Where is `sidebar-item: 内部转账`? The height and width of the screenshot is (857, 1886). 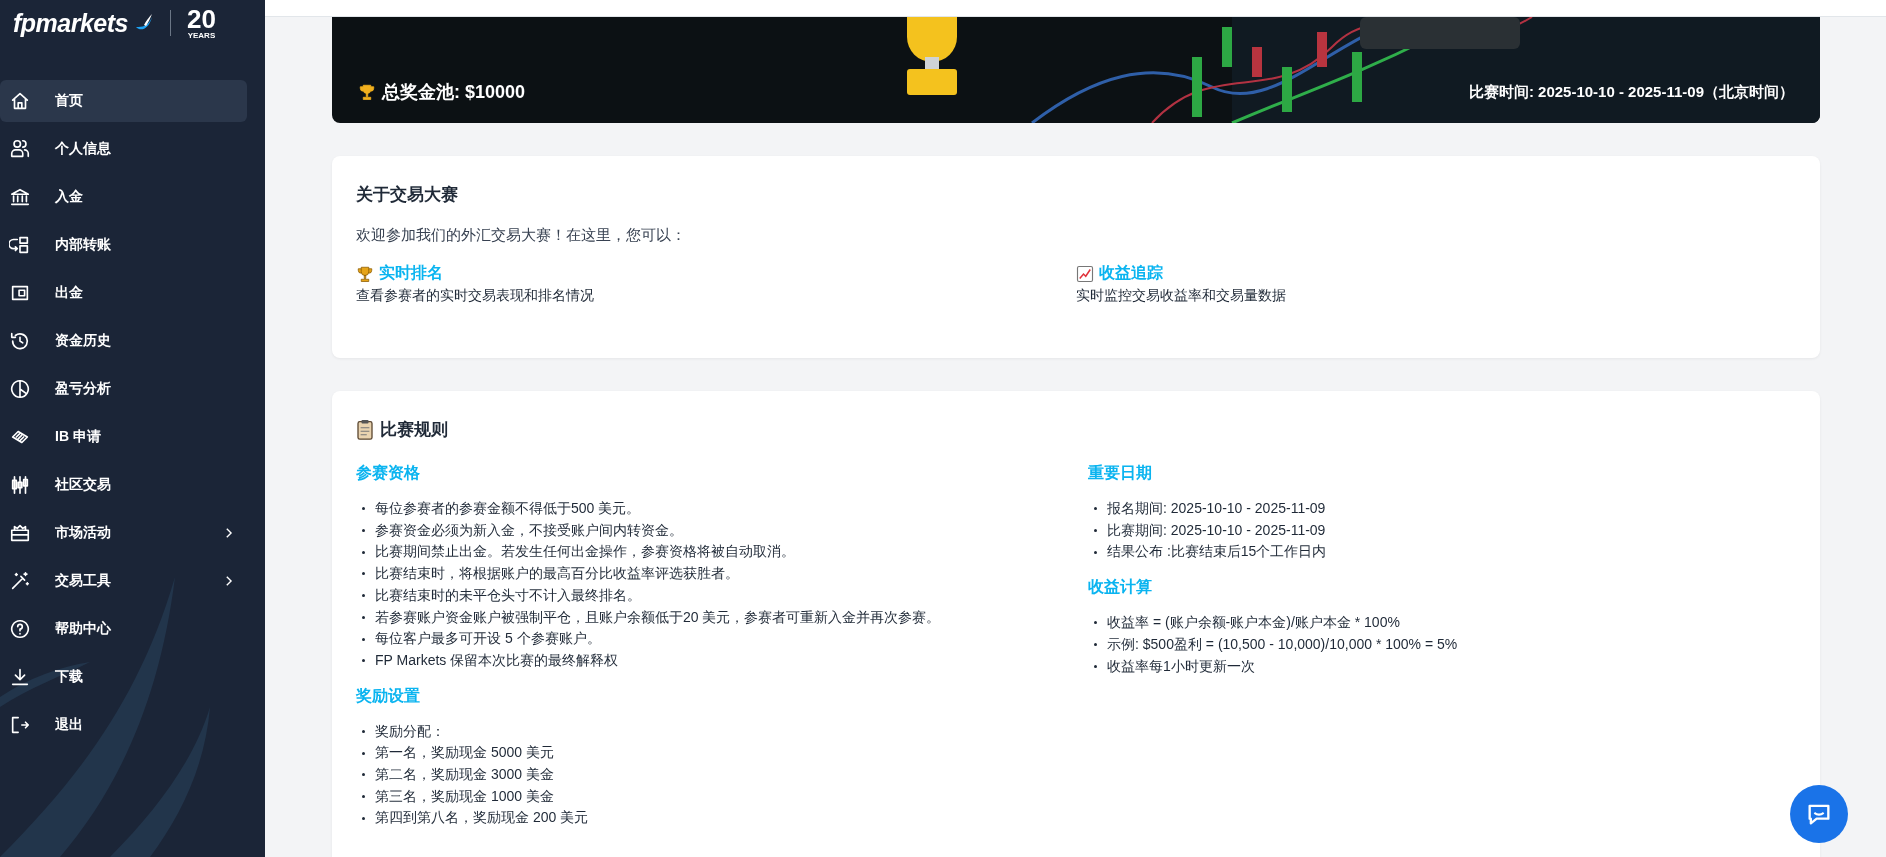
sidebar-item: 内部转账 is located at coordinates (123, 245).